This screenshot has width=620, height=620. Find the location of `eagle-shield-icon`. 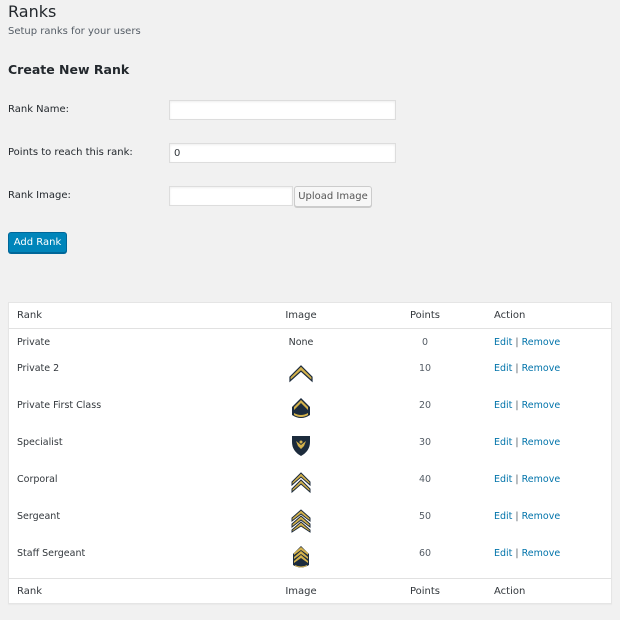

eagle-shield-icon is located at coordinates (301, 446).